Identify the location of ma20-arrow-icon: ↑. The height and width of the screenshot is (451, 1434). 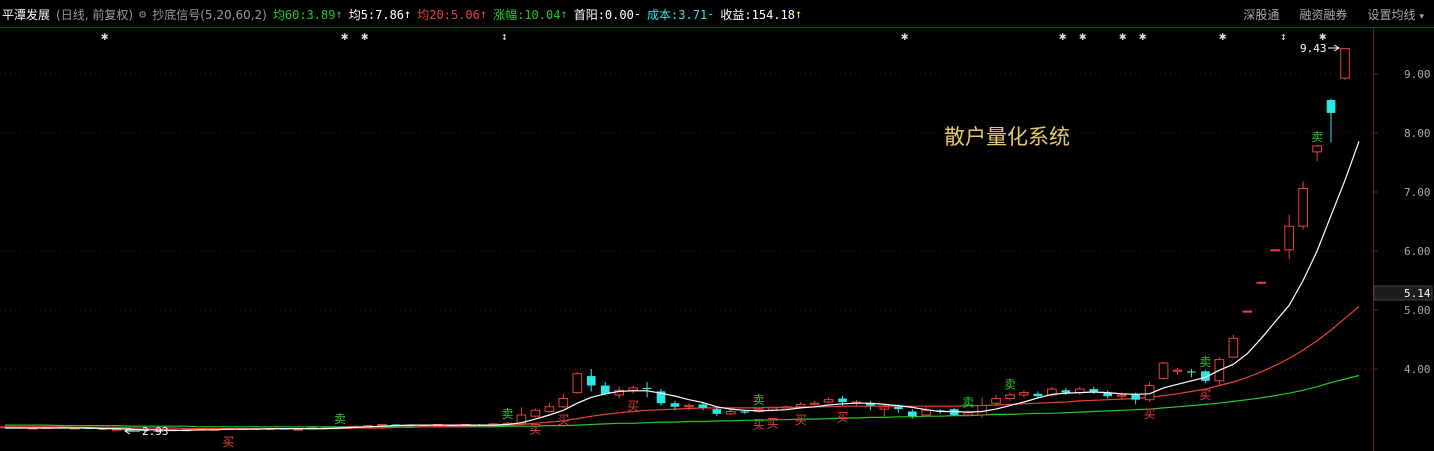
(483, 14).